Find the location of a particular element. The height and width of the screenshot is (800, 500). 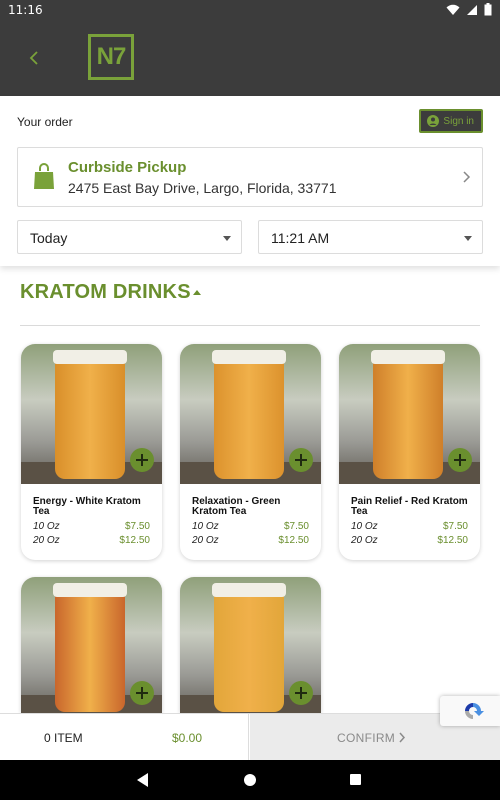

battery-icon is located at coordinates (488, 9).